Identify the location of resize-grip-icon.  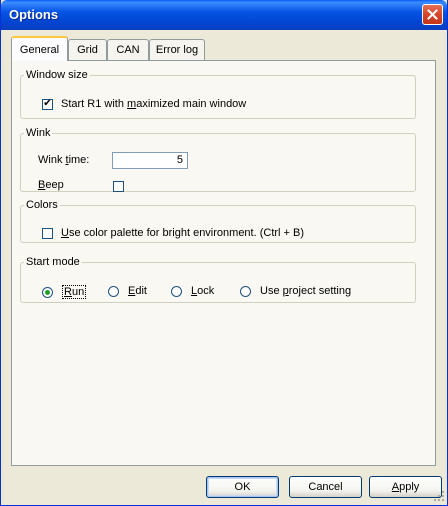
(439, 496).